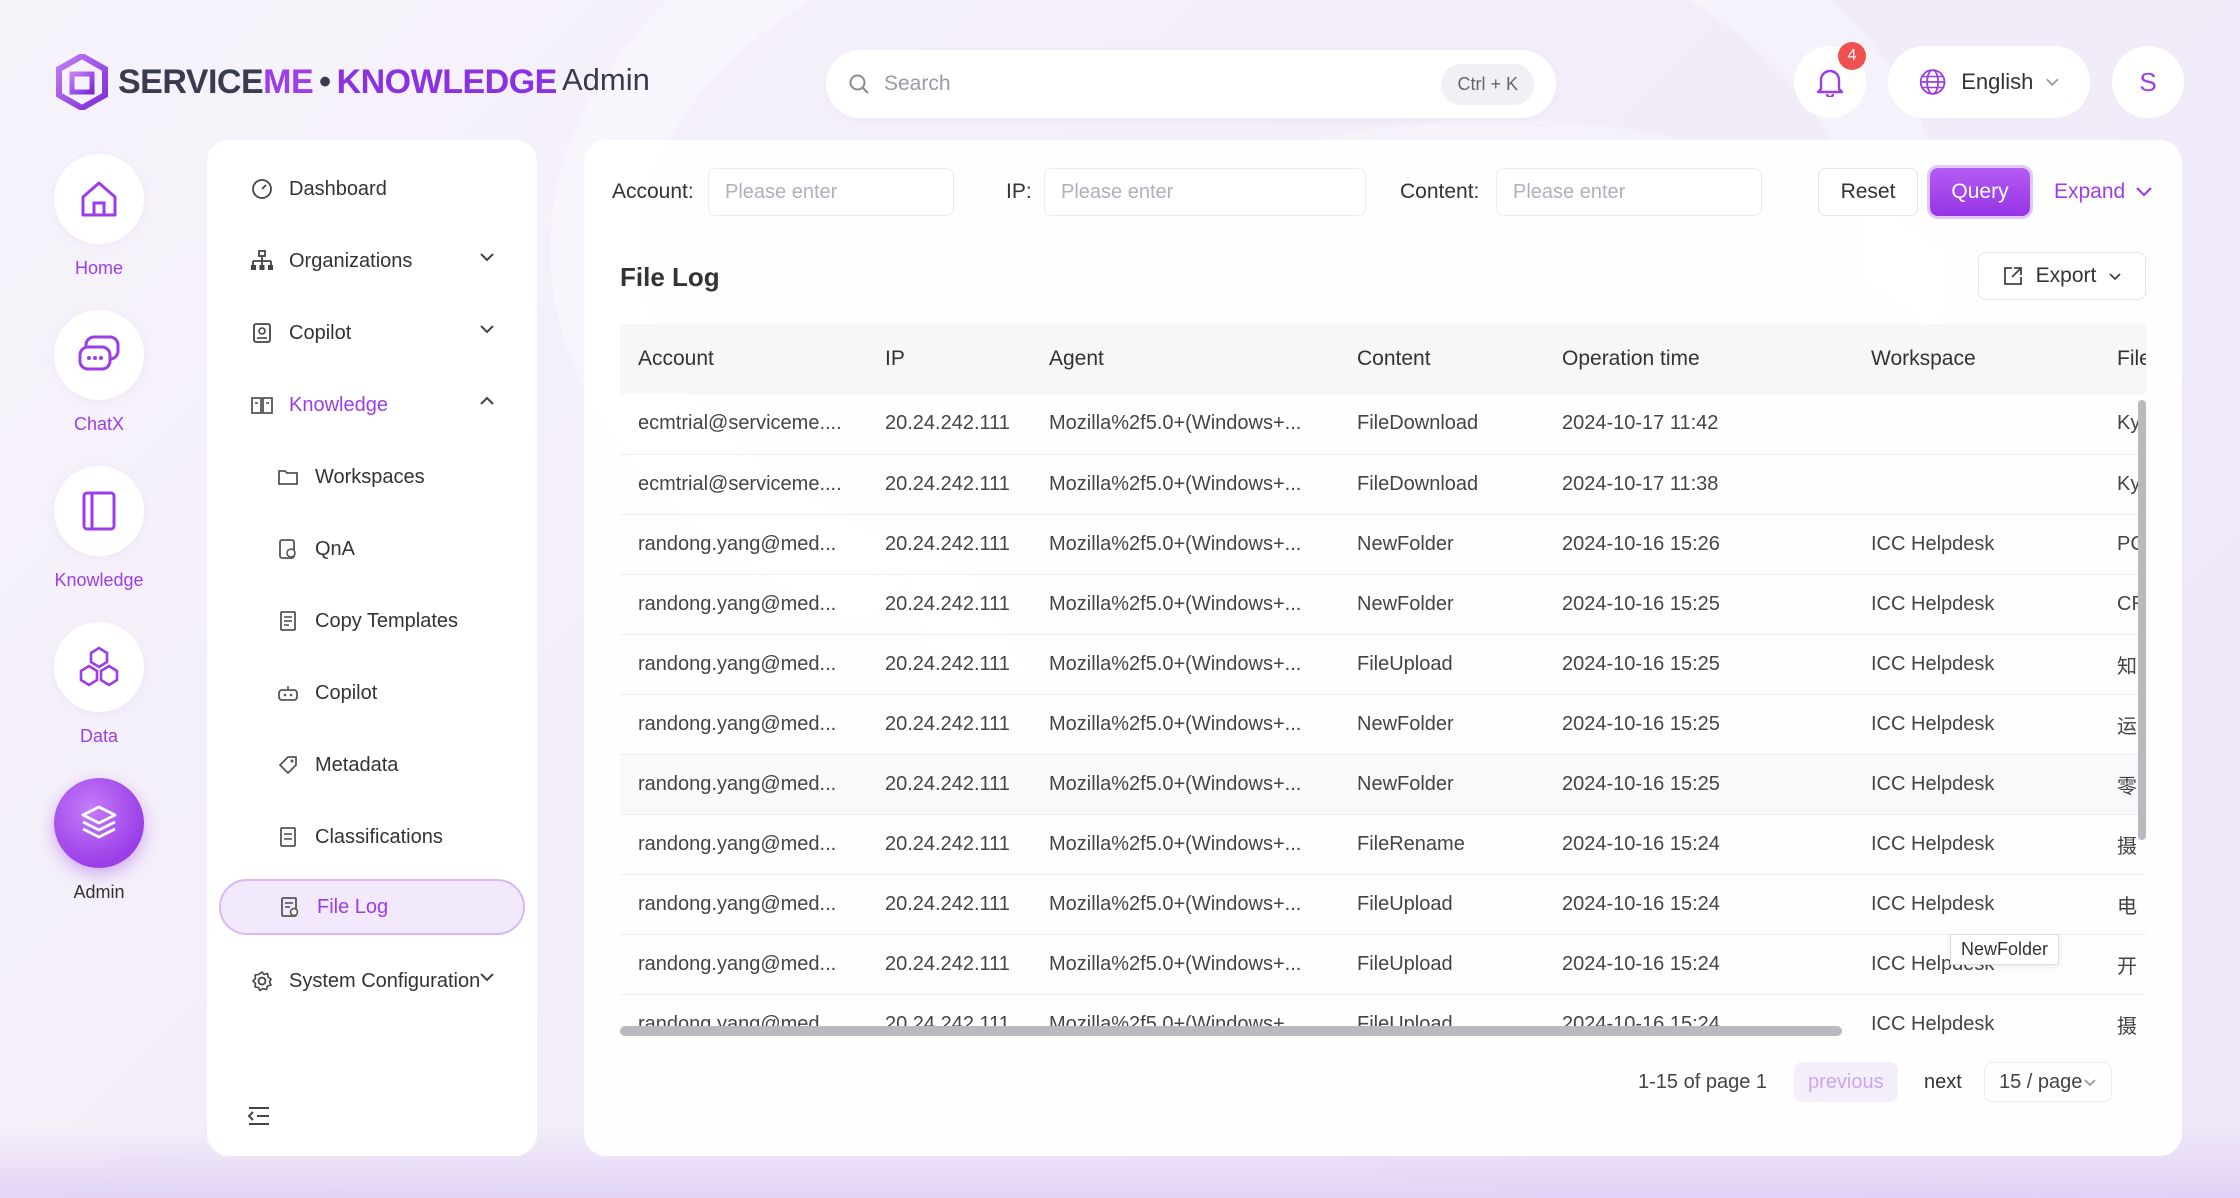 The image size is (2240, 1198). What do you see at coordinates (1980, 192) in the screenshot?
I see `query-button: Query` at bounding box center [1980, 192].